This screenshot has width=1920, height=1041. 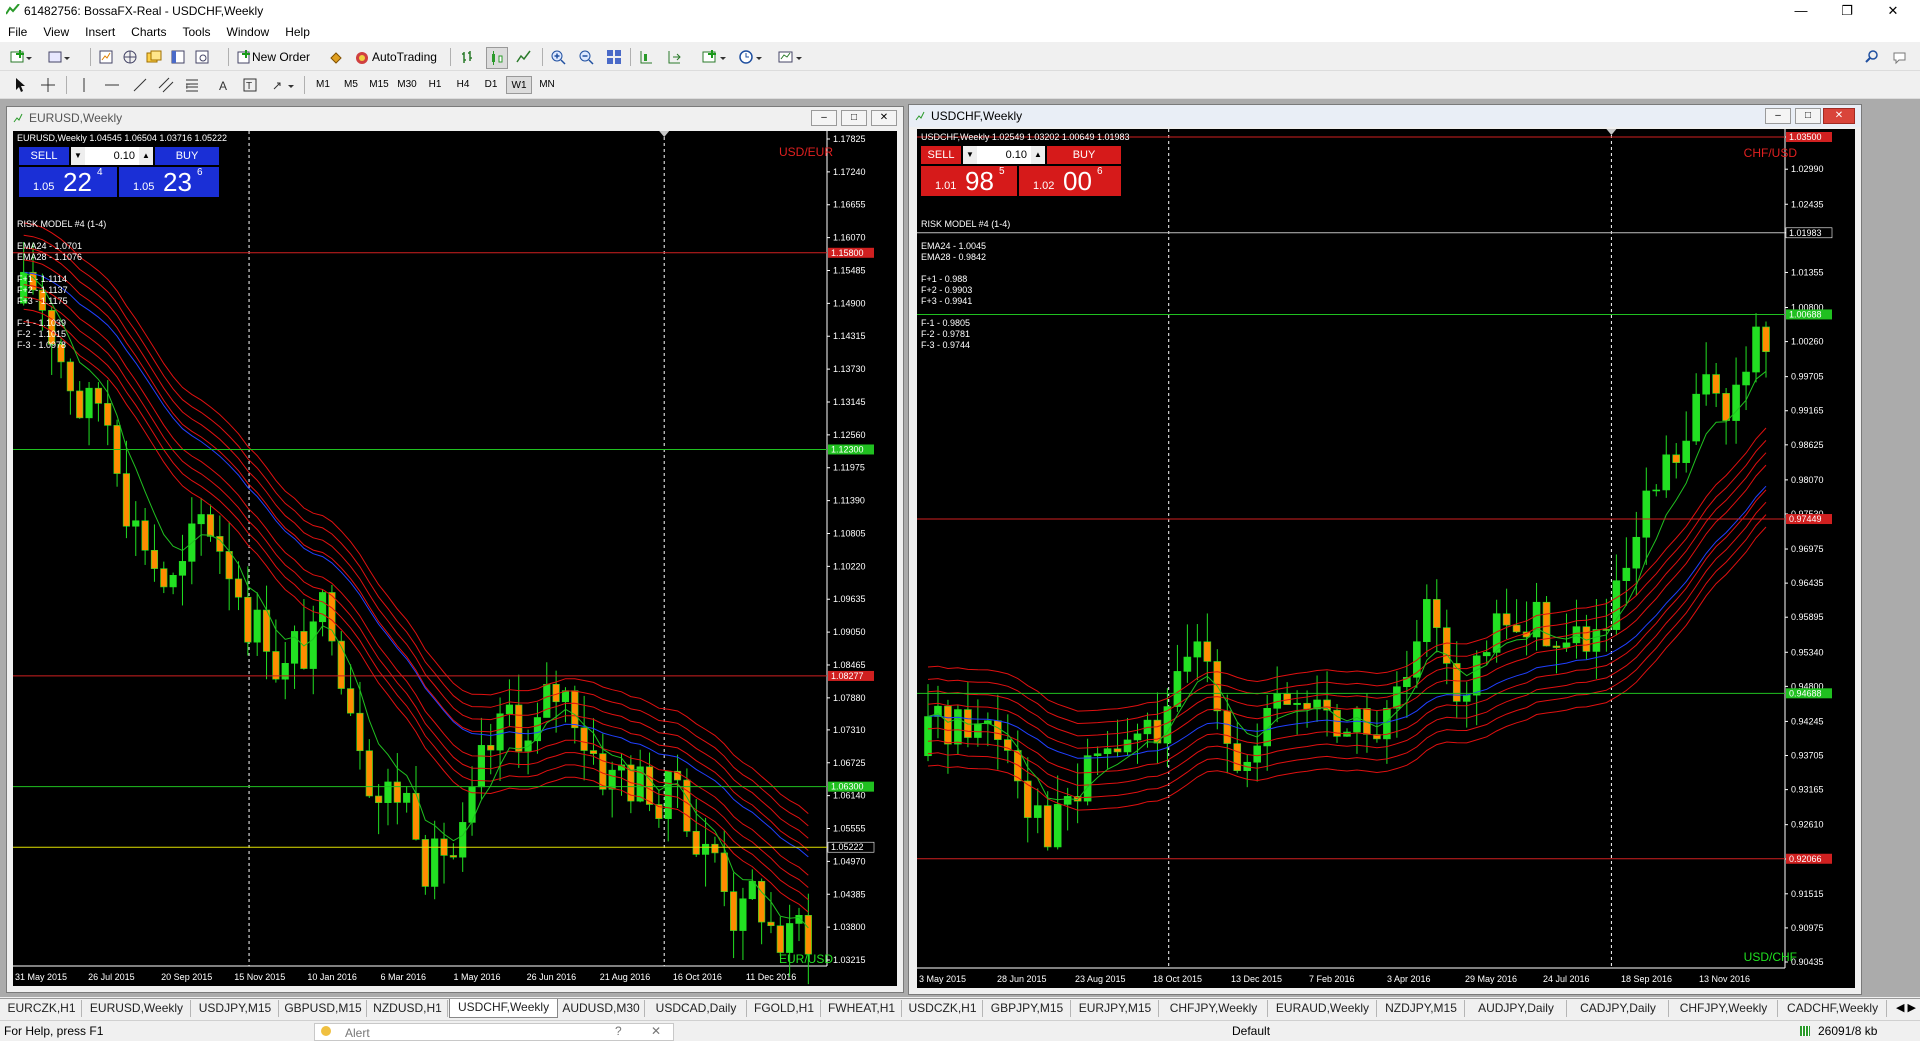 What do you see at coordinates (1004, 155) in the screenshot?
I see `lot-size-input: 0.10` at bounding box center [1004, 155].